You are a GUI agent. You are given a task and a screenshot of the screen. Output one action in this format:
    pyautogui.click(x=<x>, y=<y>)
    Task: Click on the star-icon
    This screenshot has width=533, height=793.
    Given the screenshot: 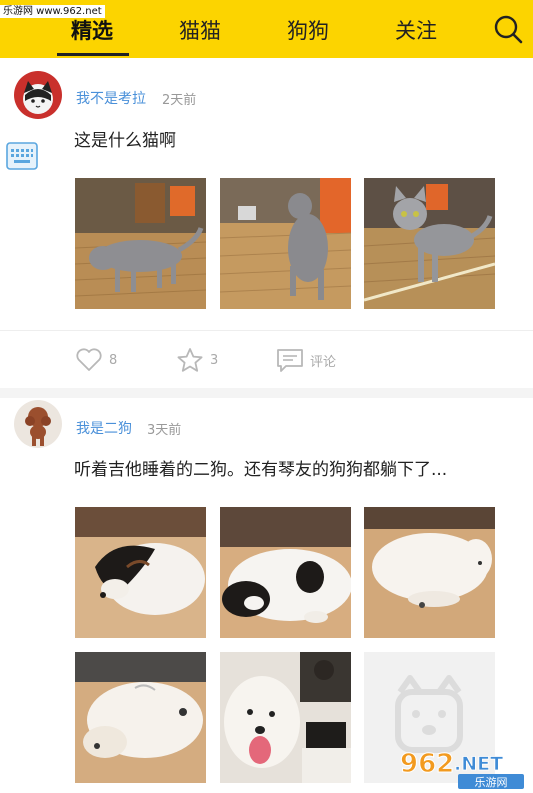 What is the action you would take?
    pyautogui.click(x=190, y=360)
    